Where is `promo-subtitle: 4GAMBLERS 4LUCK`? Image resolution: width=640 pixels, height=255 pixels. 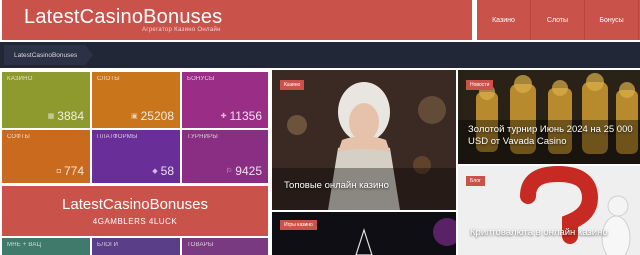
promo-subtitle: 4GAMBLERS 4LUCK is located at coordinates (135, 221).